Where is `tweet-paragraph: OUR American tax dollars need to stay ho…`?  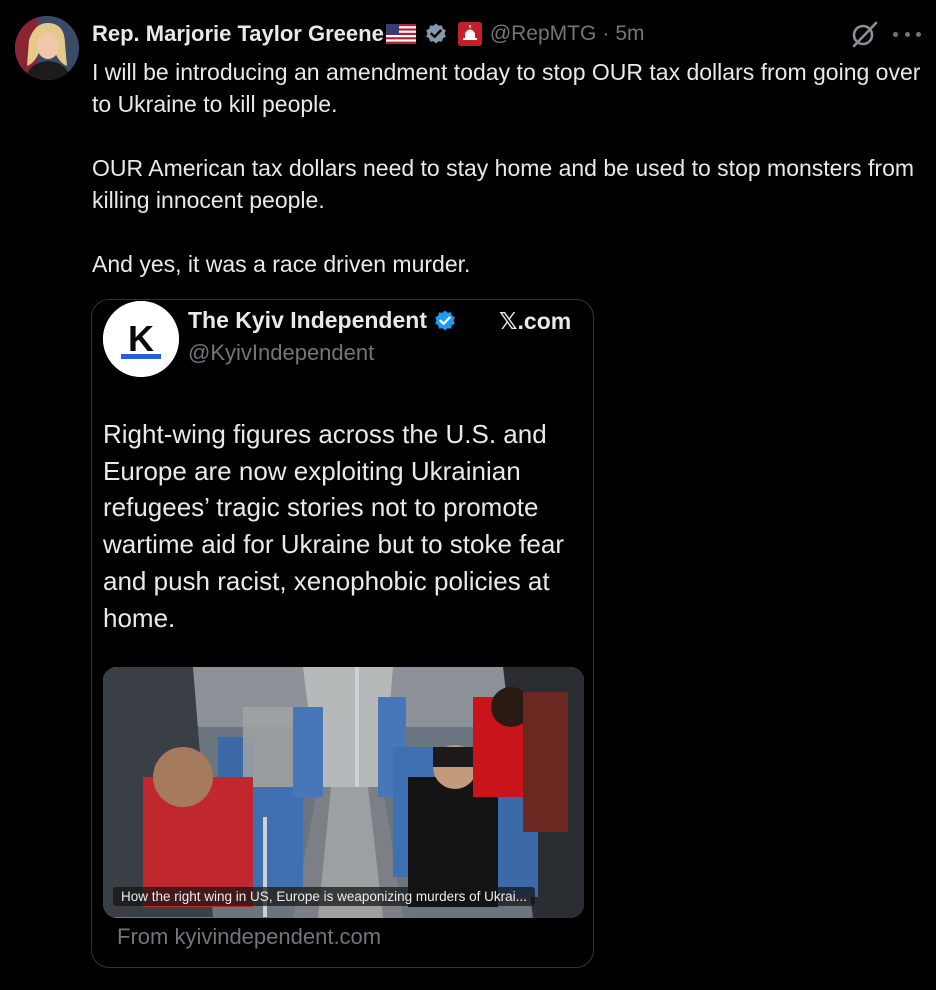
tweet-paragraph: OUR American tax dollars need to stay ho… is located at coordinates (503, 184).